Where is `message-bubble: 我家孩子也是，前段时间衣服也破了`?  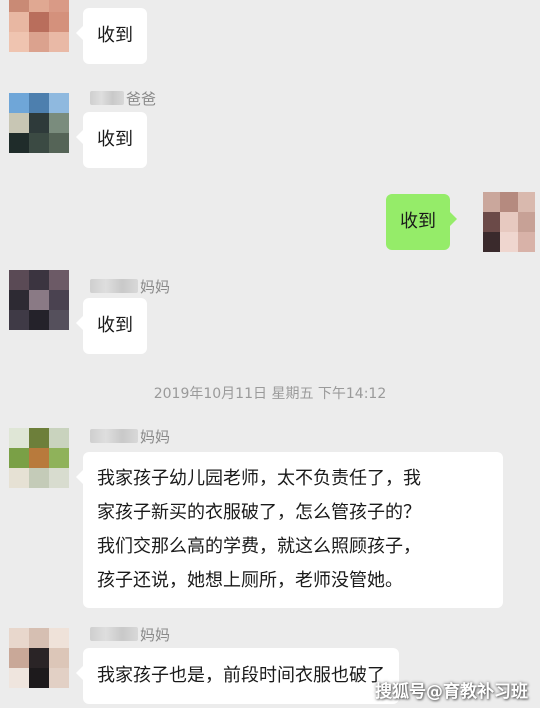 message-bubble: 我家孩子也是，前段时间衣服也破了 is located at coordinates (237, 676).